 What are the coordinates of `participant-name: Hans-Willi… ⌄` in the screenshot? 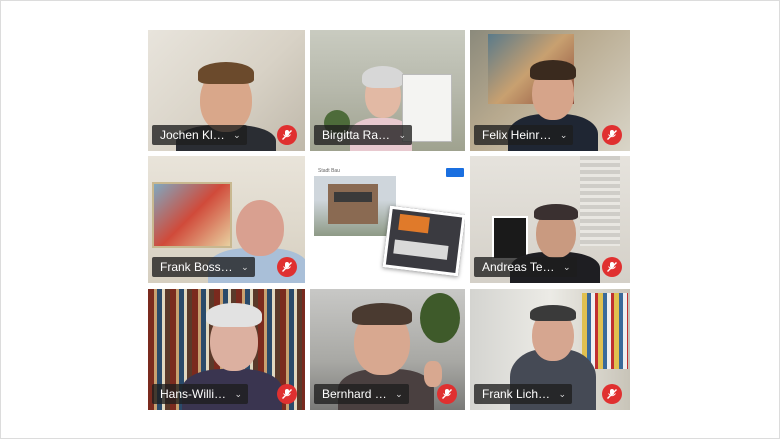 It's located at (200, 394).